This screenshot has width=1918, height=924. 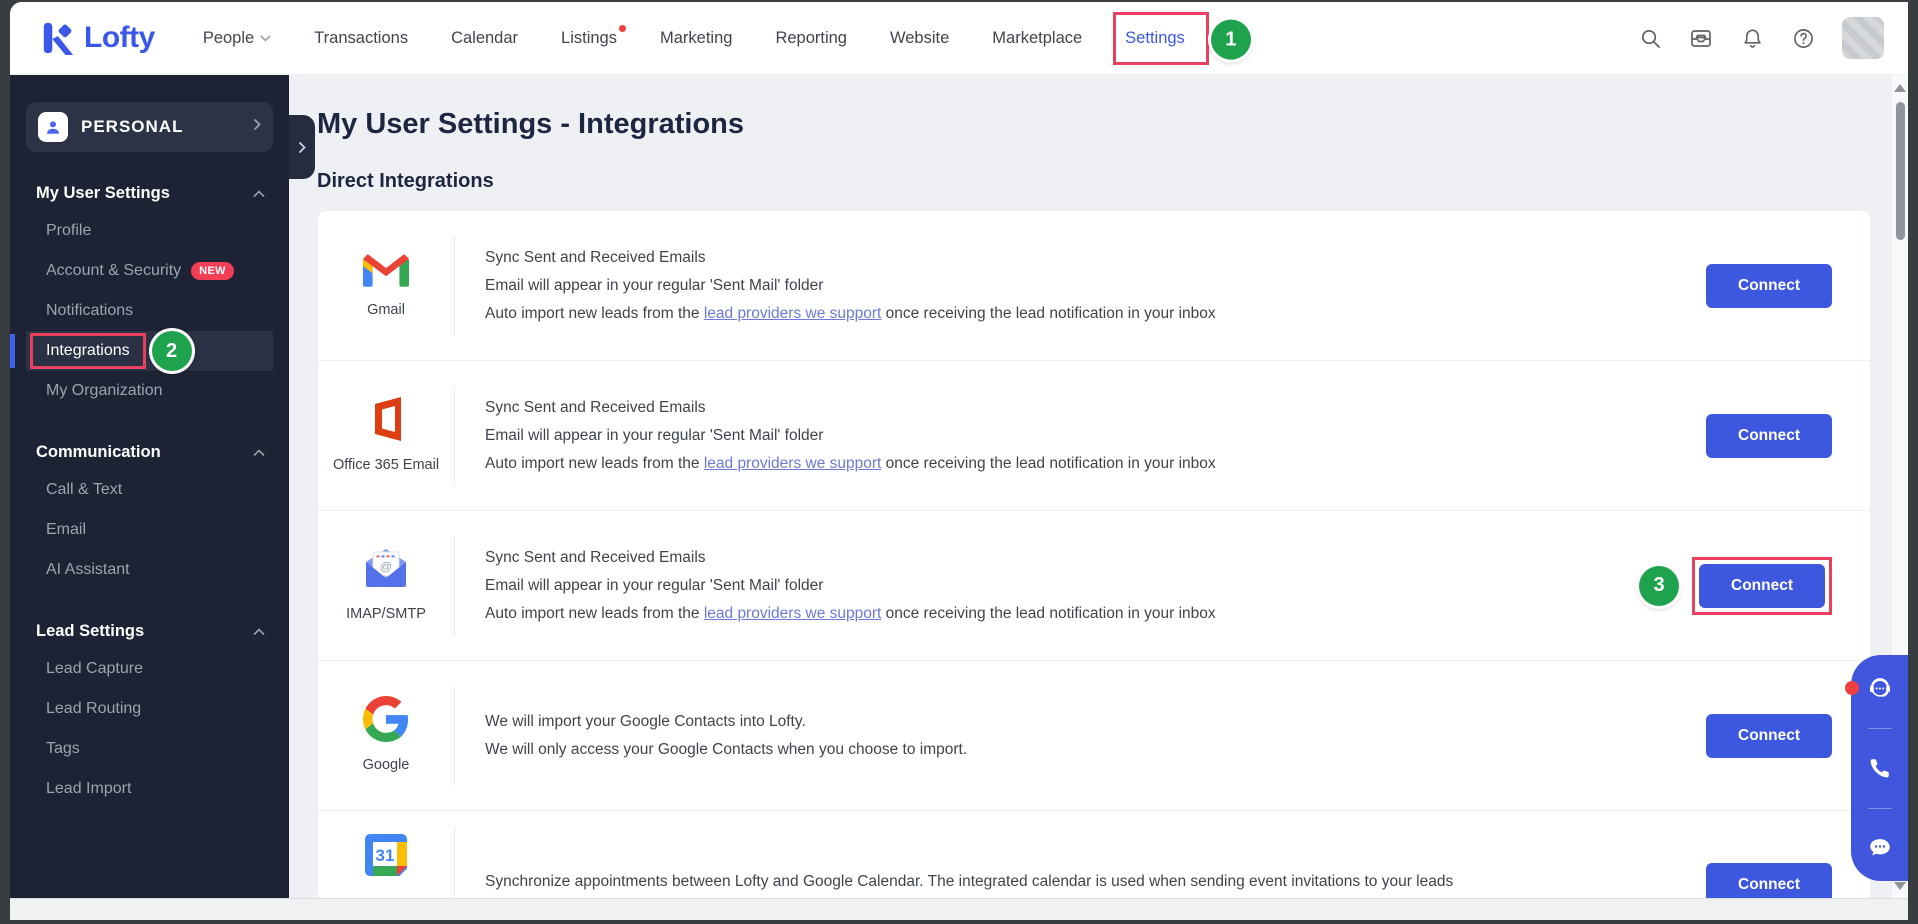 I want to click on widget-divider, so click(x=1879, y=808).